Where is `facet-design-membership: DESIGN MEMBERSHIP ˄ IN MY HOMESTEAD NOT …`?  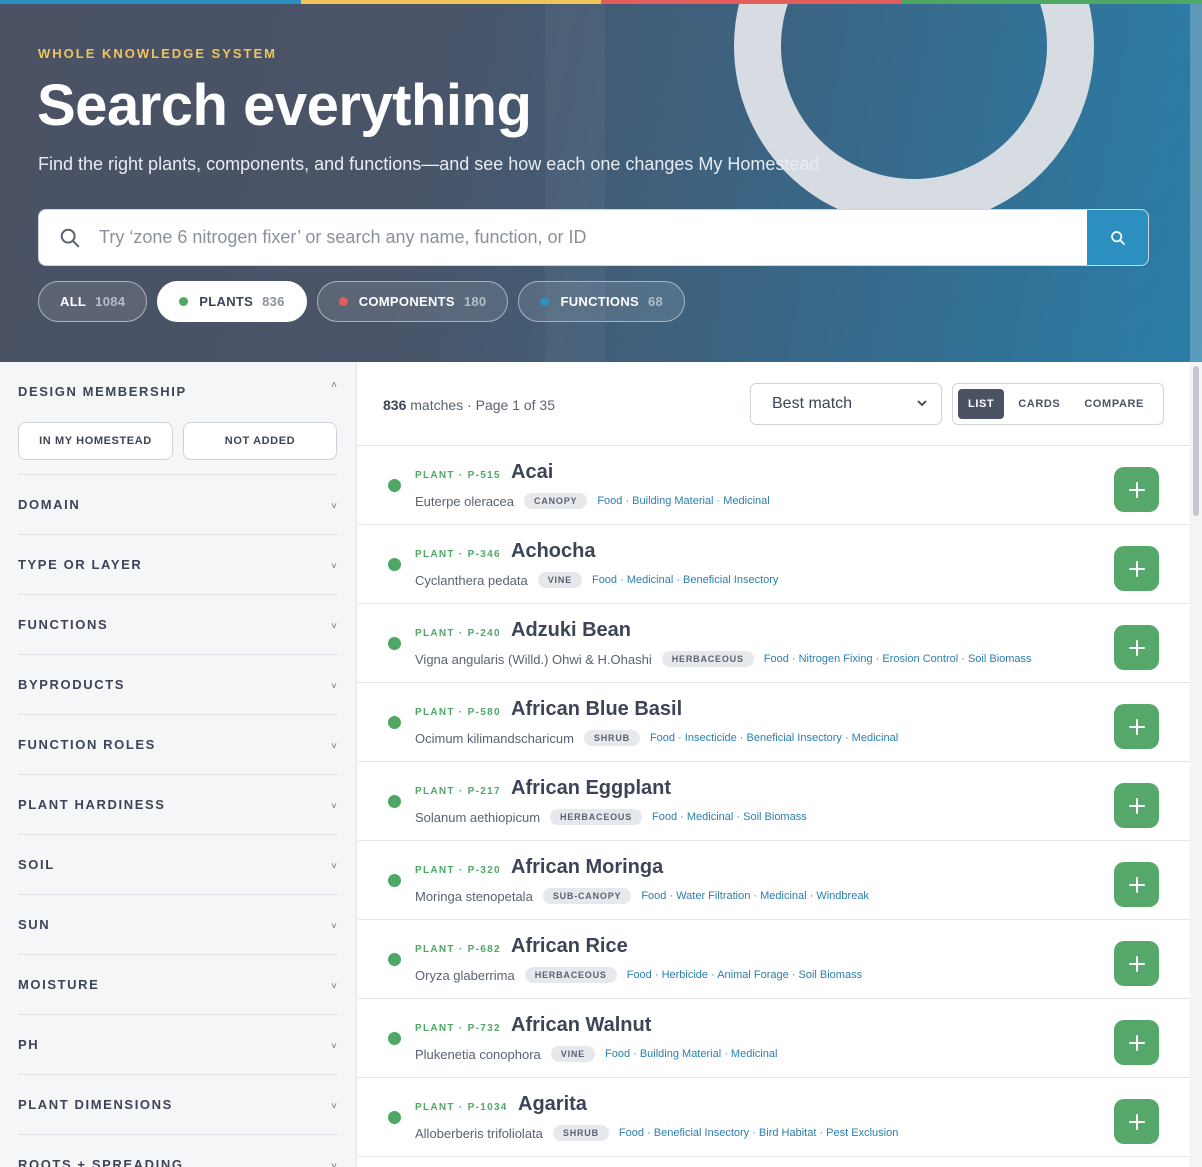
facet-design-membership: DESIGN MEMBERSHIP ˄ IN MY HOMESTEAD NOT … is located at coordinates (177, 418).